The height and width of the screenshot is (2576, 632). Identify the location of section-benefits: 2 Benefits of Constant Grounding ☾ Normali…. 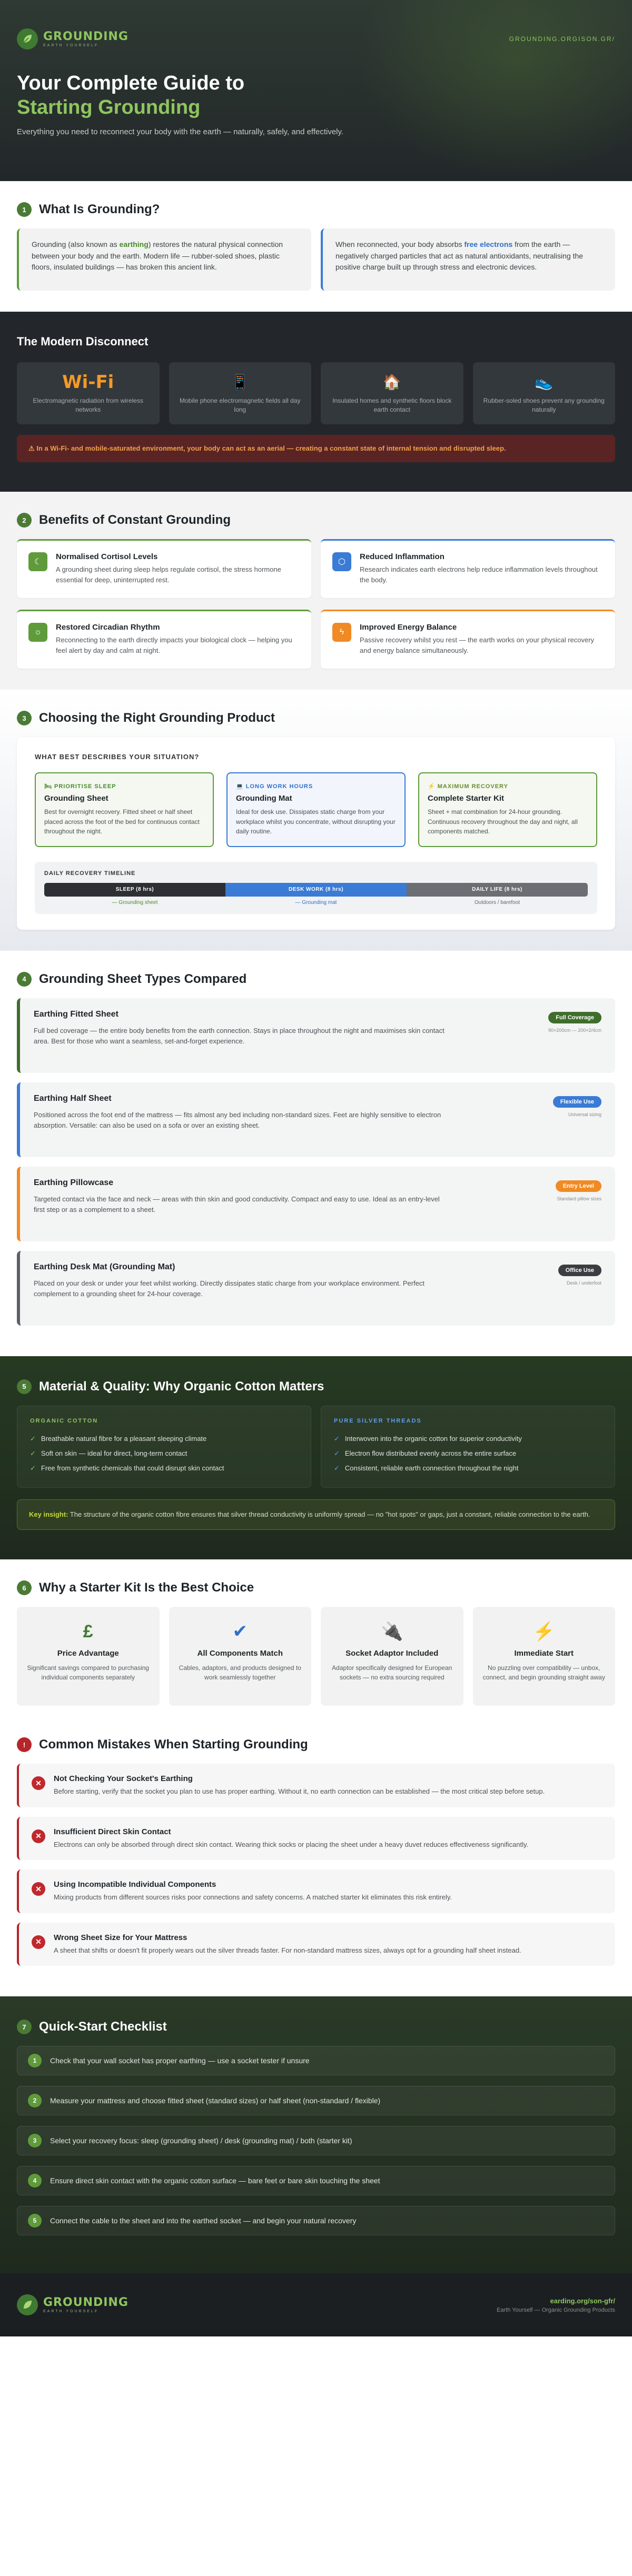
(316, 591).